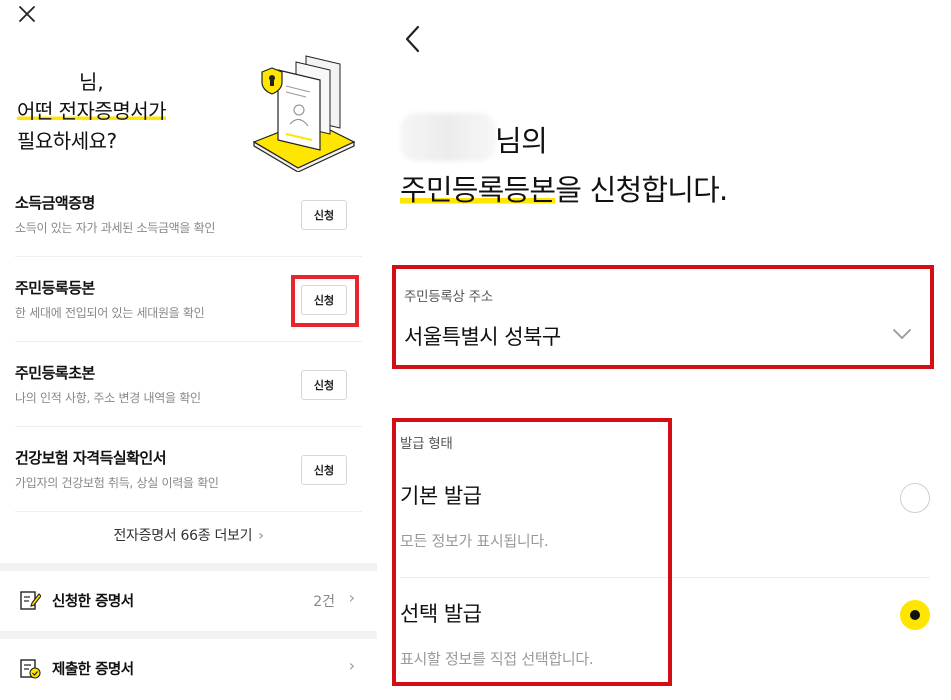 Image resolution: width=951 pixels, height=700 pixels. Describe the element at coordinates (110, 313) in the screenshot. I see `cert-description: 한 세대에 전입되어 있는 세대원을 확인` at that location.